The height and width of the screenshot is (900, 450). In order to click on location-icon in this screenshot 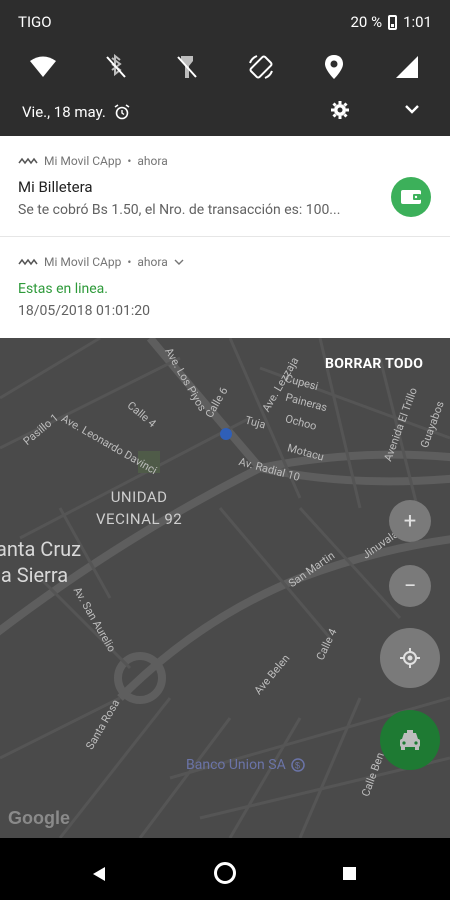, I will do `click(334, 67)`.